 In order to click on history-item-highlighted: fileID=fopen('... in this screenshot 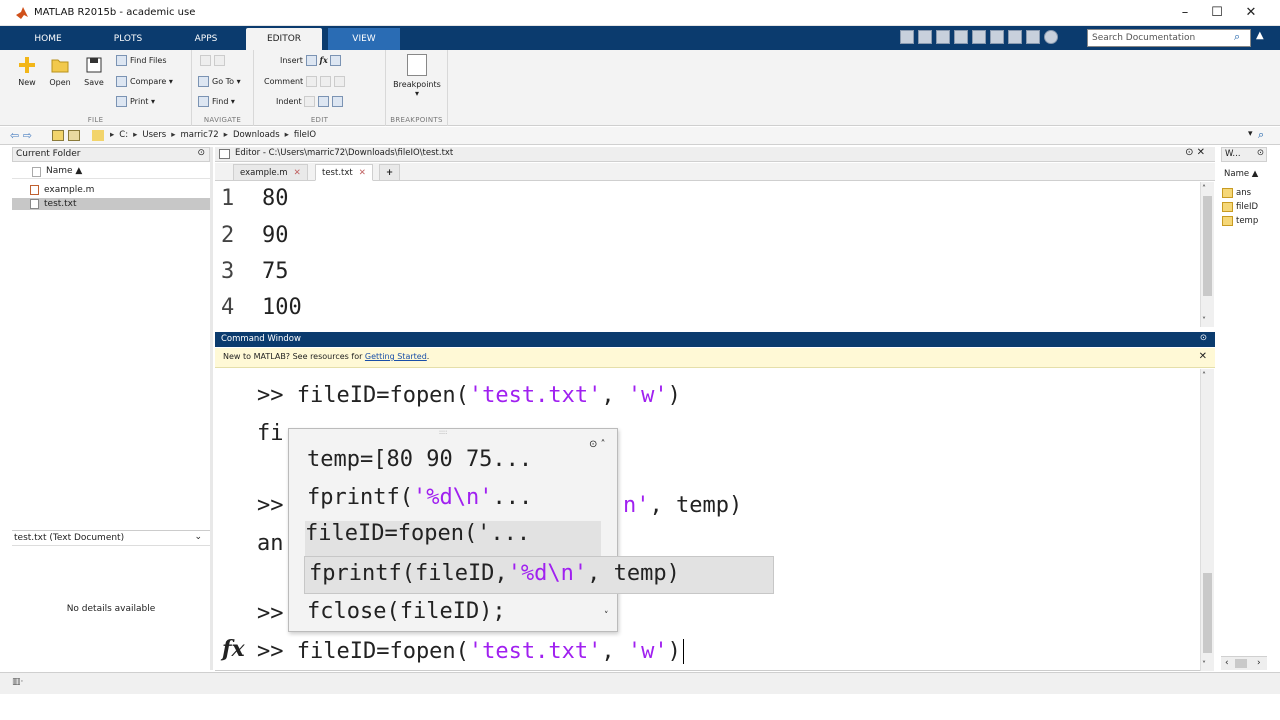, I will do `click(453, 539)`.